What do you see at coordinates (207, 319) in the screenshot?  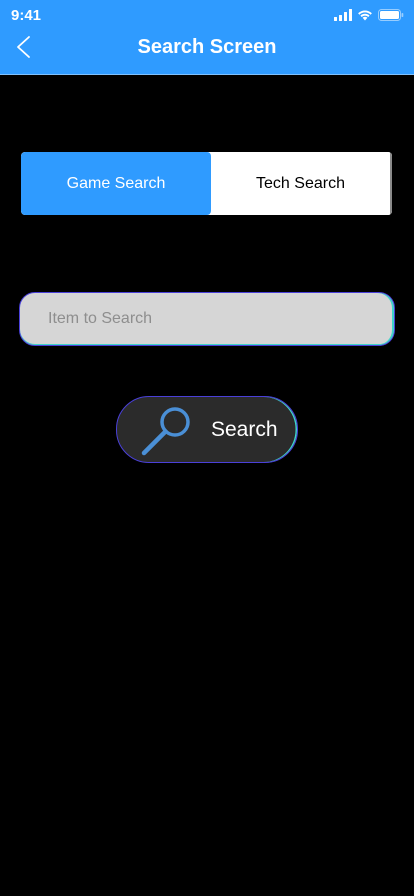 I see `search-input` at bounding box center [207, 319].